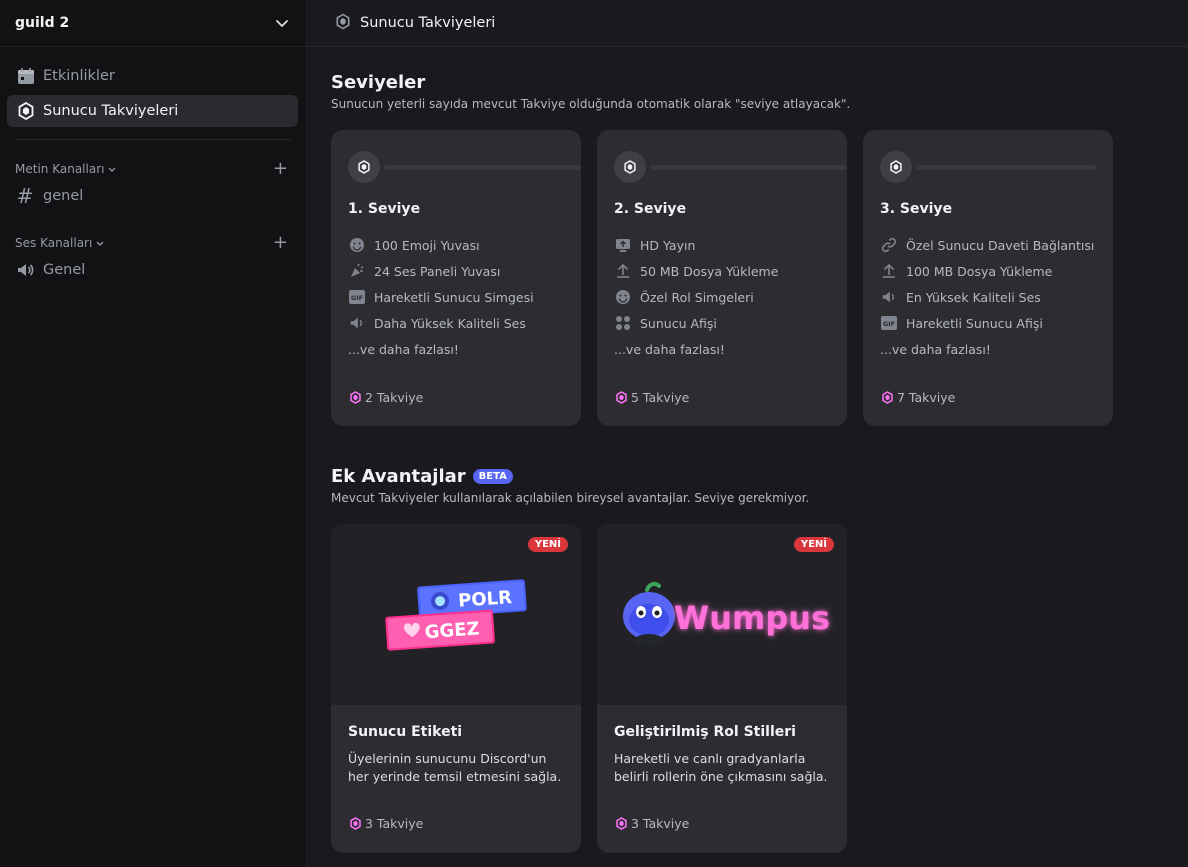 This screenshot has height=867, width=1188. Describe the element at coordinates (916, 209) in the screenshot. I see `tier-title: 3. Seviye` at that location.